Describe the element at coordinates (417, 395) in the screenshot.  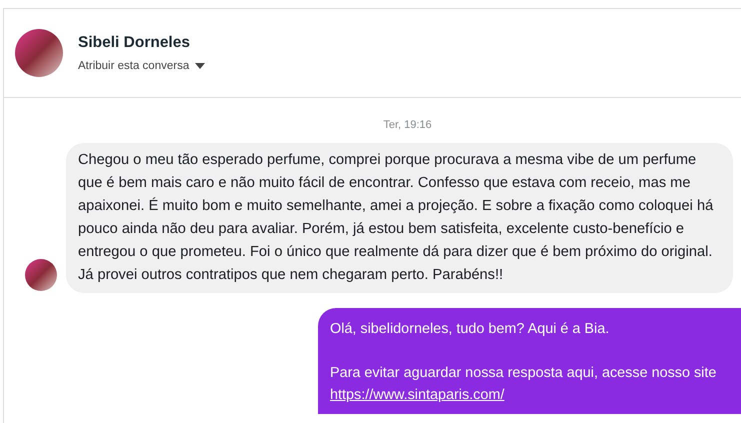
I see `website-link: https://www.sintaparis.com/` at that location.